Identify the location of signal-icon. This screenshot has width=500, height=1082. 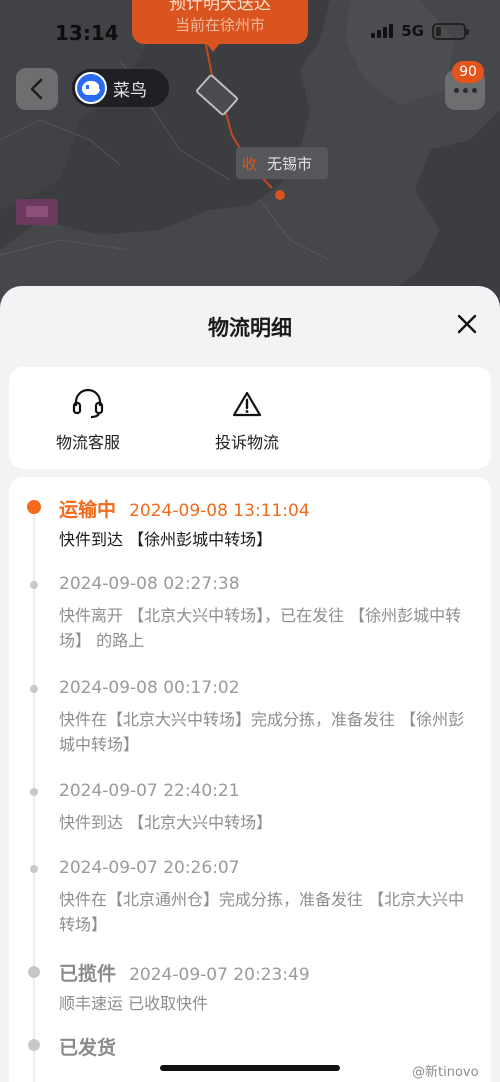
(382, 31).